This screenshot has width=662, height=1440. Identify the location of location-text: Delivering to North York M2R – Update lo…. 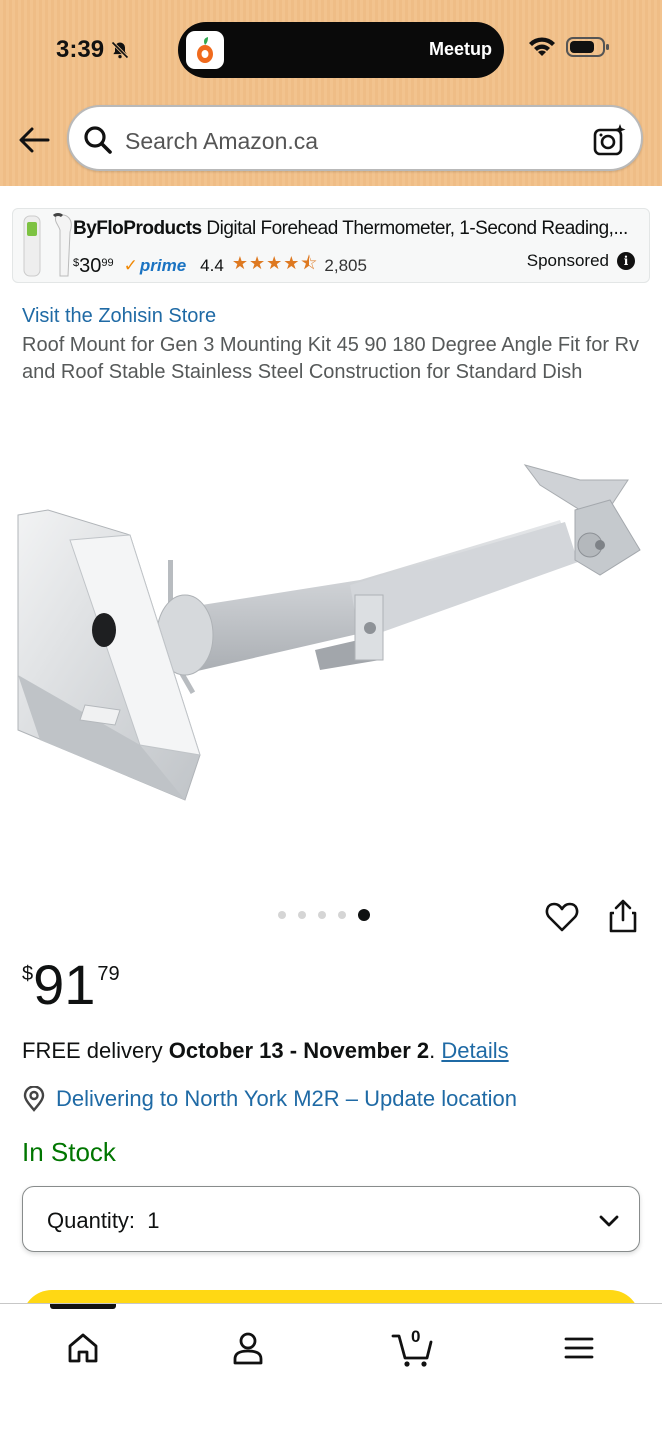
(287, 1098).